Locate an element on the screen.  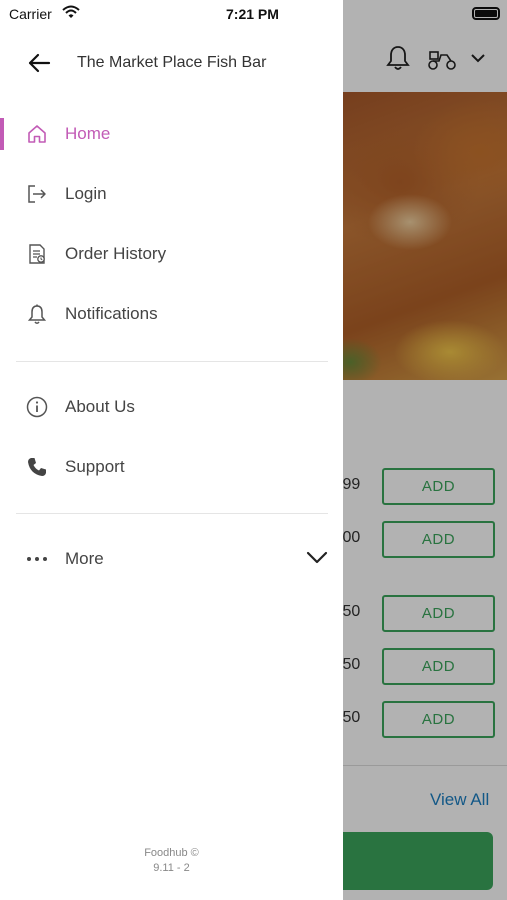
menu-item-label: Order History is located at coordinates (116, 253).